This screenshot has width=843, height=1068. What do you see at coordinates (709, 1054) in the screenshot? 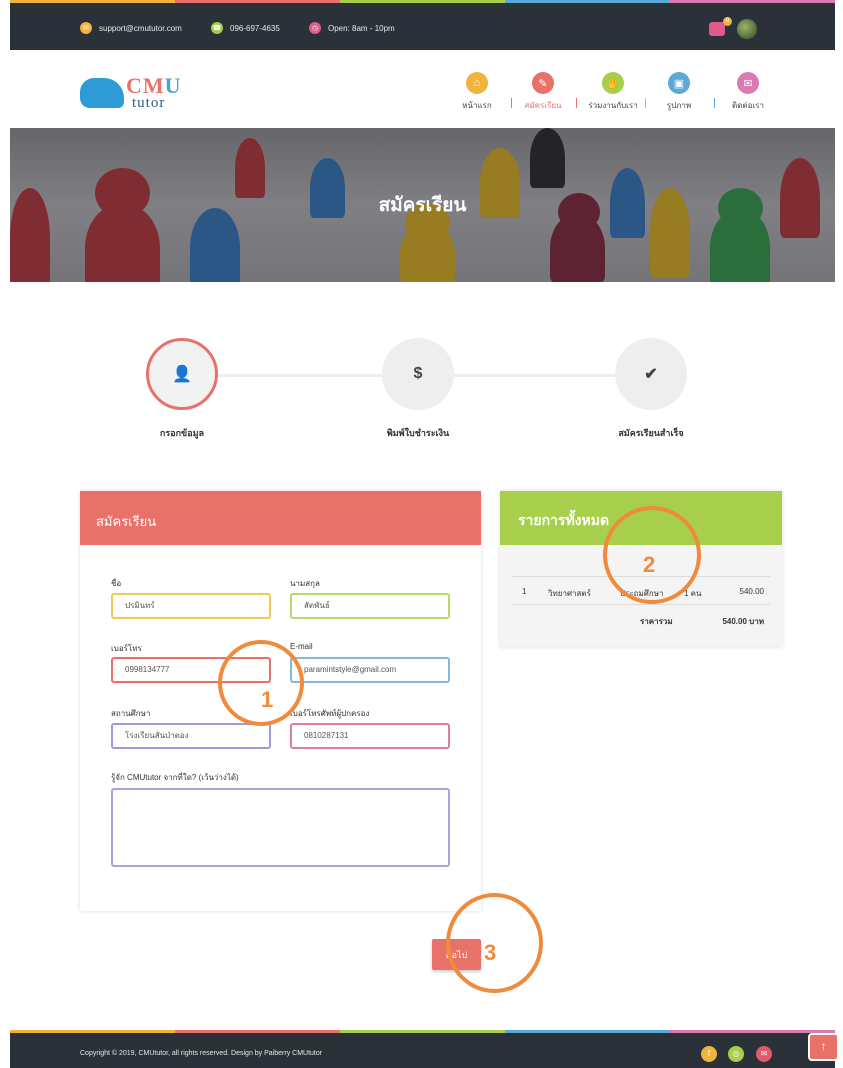
I see `facebook-icon: f` at bounding box center [709, 1054].